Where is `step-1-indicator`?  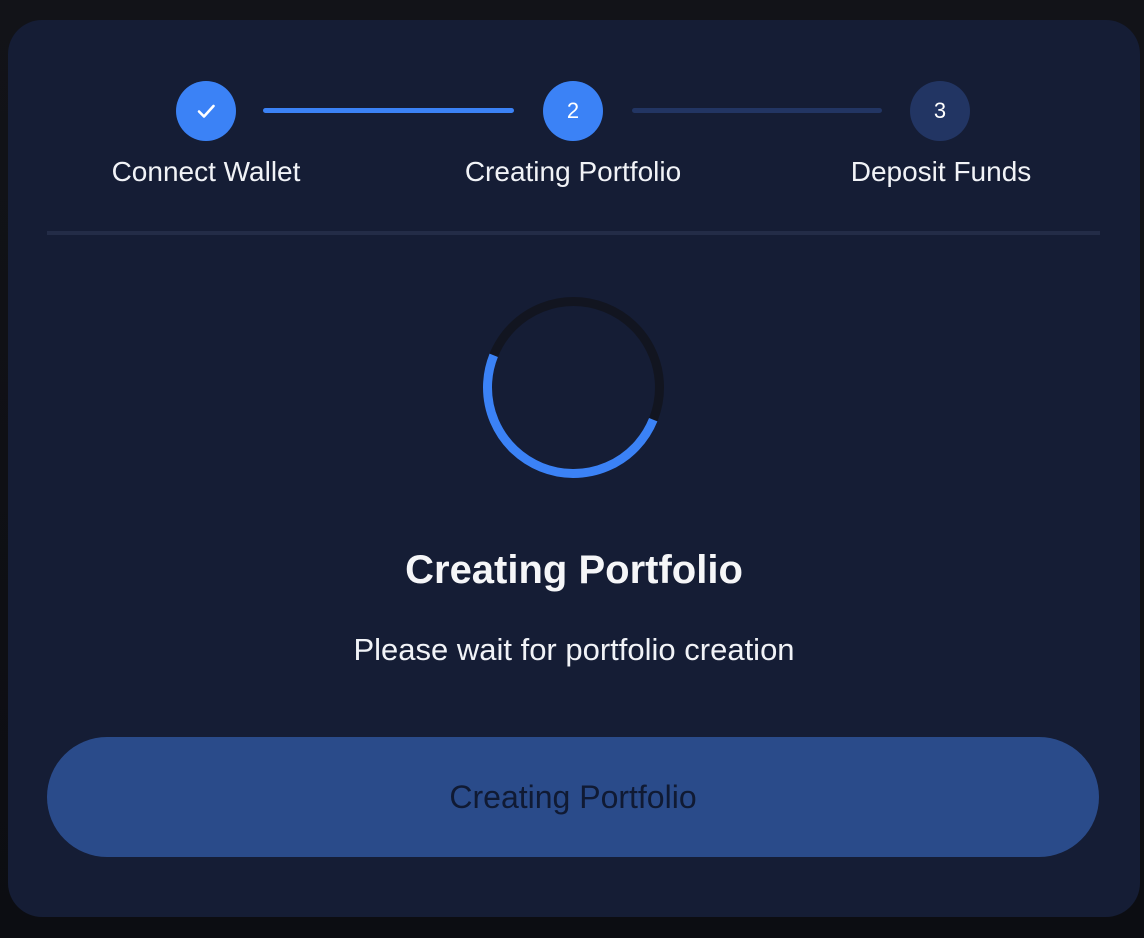 step-1-indicator is located at coordinates (206, 111).